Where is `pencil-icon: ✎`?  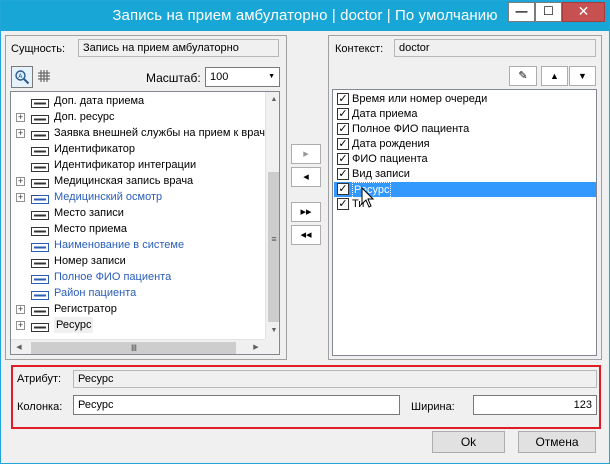
pencil-icon: ✎ is located at coordinates (523, 76).